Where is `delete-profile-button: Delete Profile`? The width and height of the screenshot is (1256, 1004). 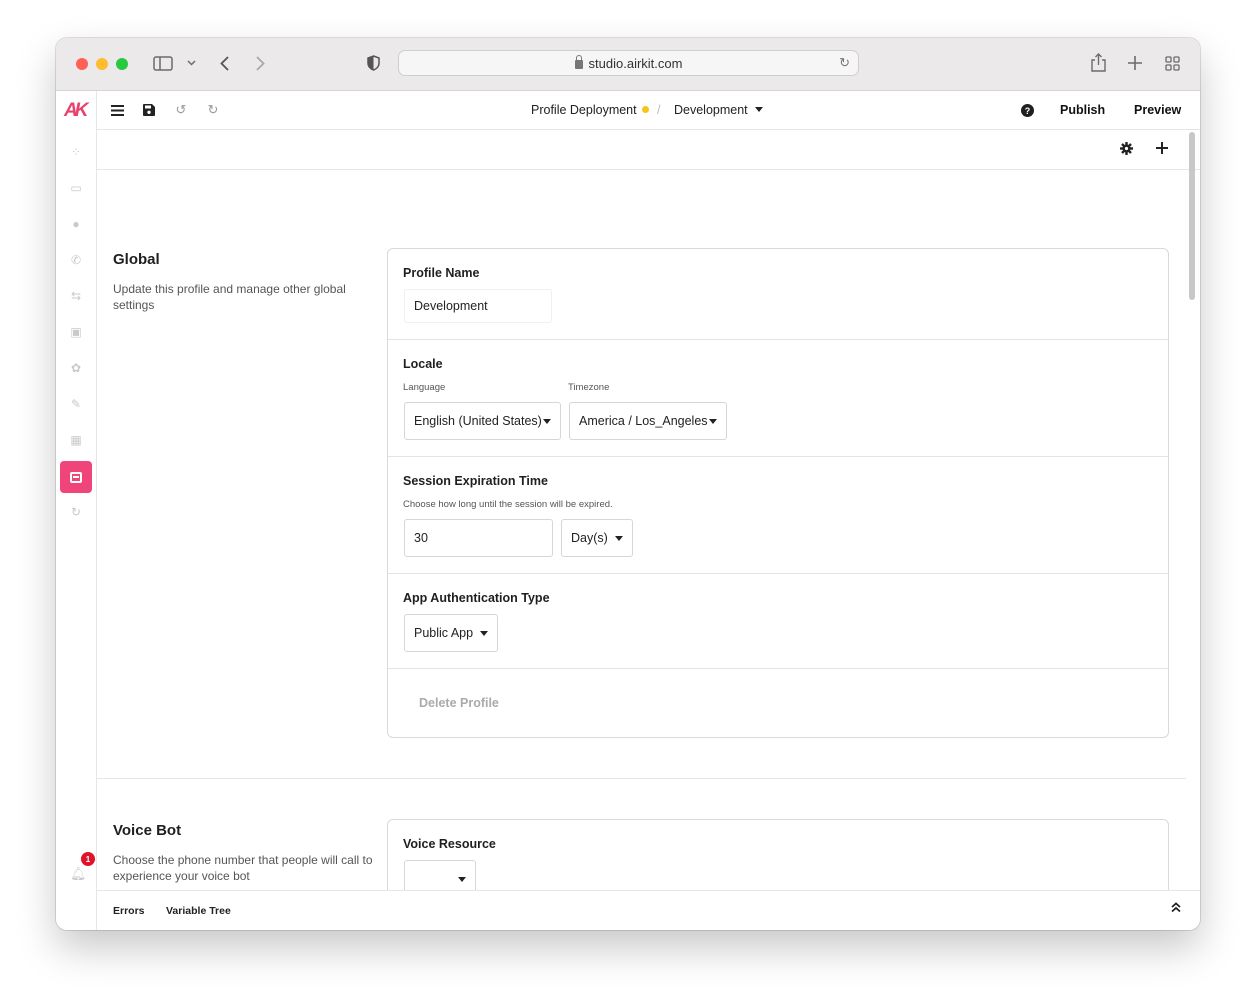 delete-profile-button: Delete Profile is located at coordinates (459, 703).